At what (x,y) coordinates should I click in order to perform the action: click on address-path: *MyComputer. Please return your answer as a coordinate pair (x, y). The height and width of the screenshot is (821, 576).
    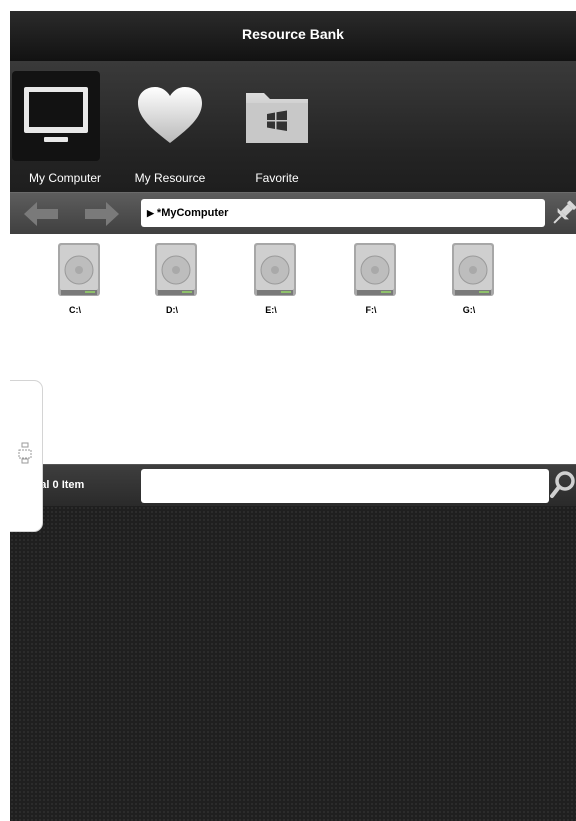
    Looking at the image, I should click on (192, 213).